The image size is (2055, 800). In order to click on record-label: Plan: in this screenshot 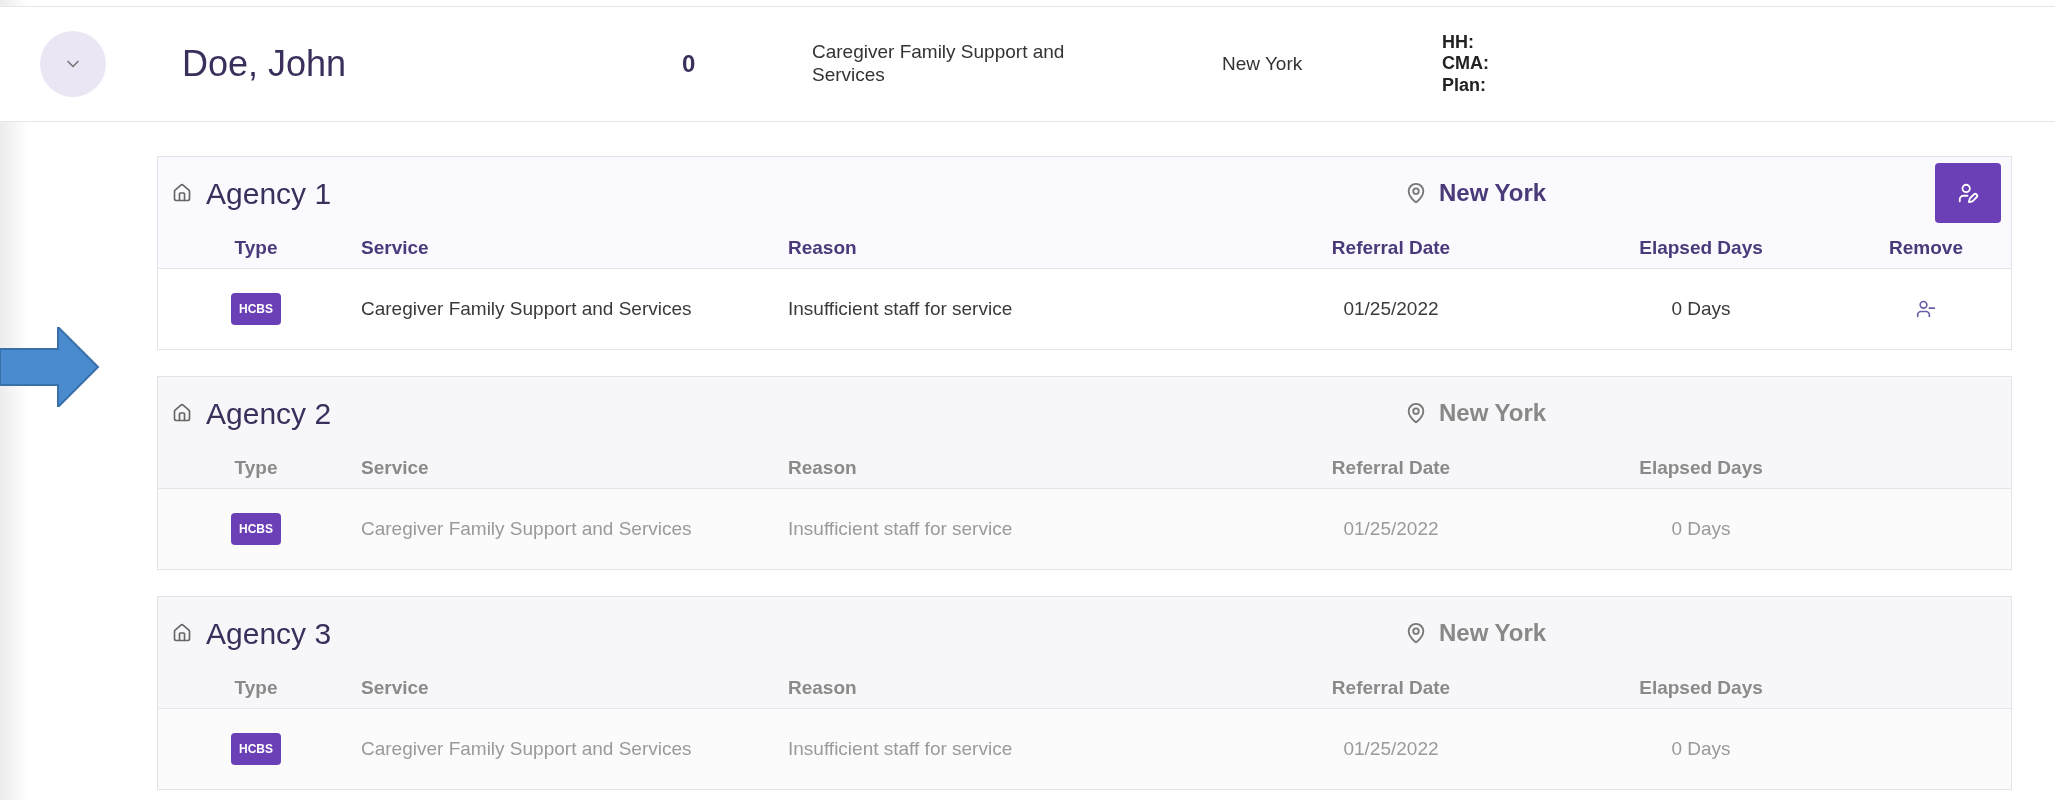, I will do `click(1464, 85)`.